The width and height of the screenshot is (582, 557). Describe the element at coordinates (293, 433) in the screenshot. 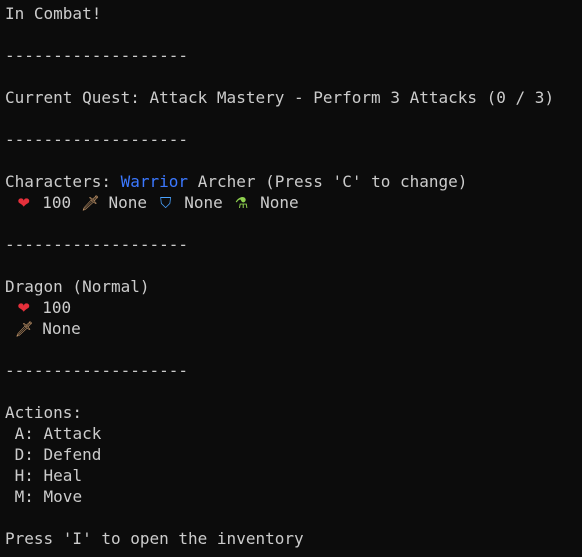

I see `action-attack: A: Attack` at that location.